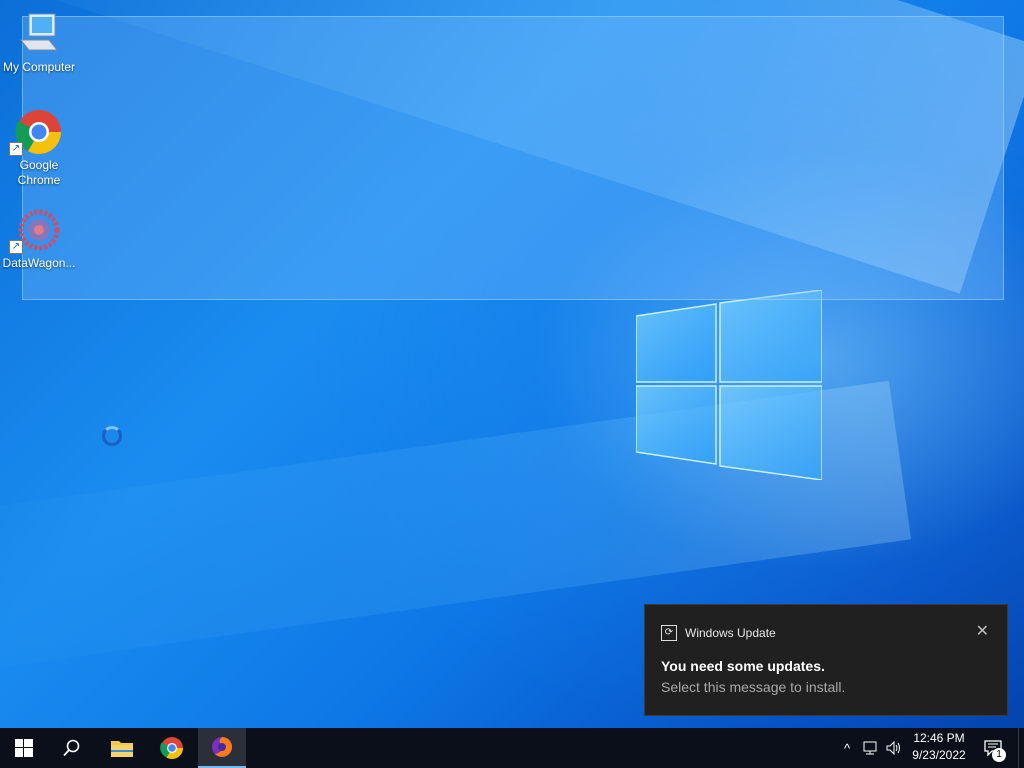 The image size is (1024, 768). I want to click on windows-start-icon, so click(24, 748).